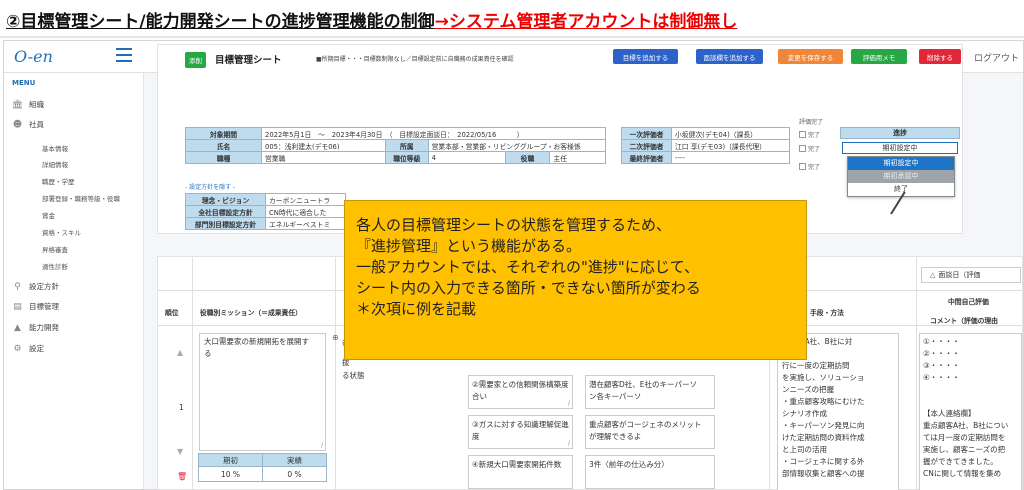 The image size is (1024, 490). I want to click on sub-detail-textarea: 3件（前年の仕込み分）, so click(650, 472).